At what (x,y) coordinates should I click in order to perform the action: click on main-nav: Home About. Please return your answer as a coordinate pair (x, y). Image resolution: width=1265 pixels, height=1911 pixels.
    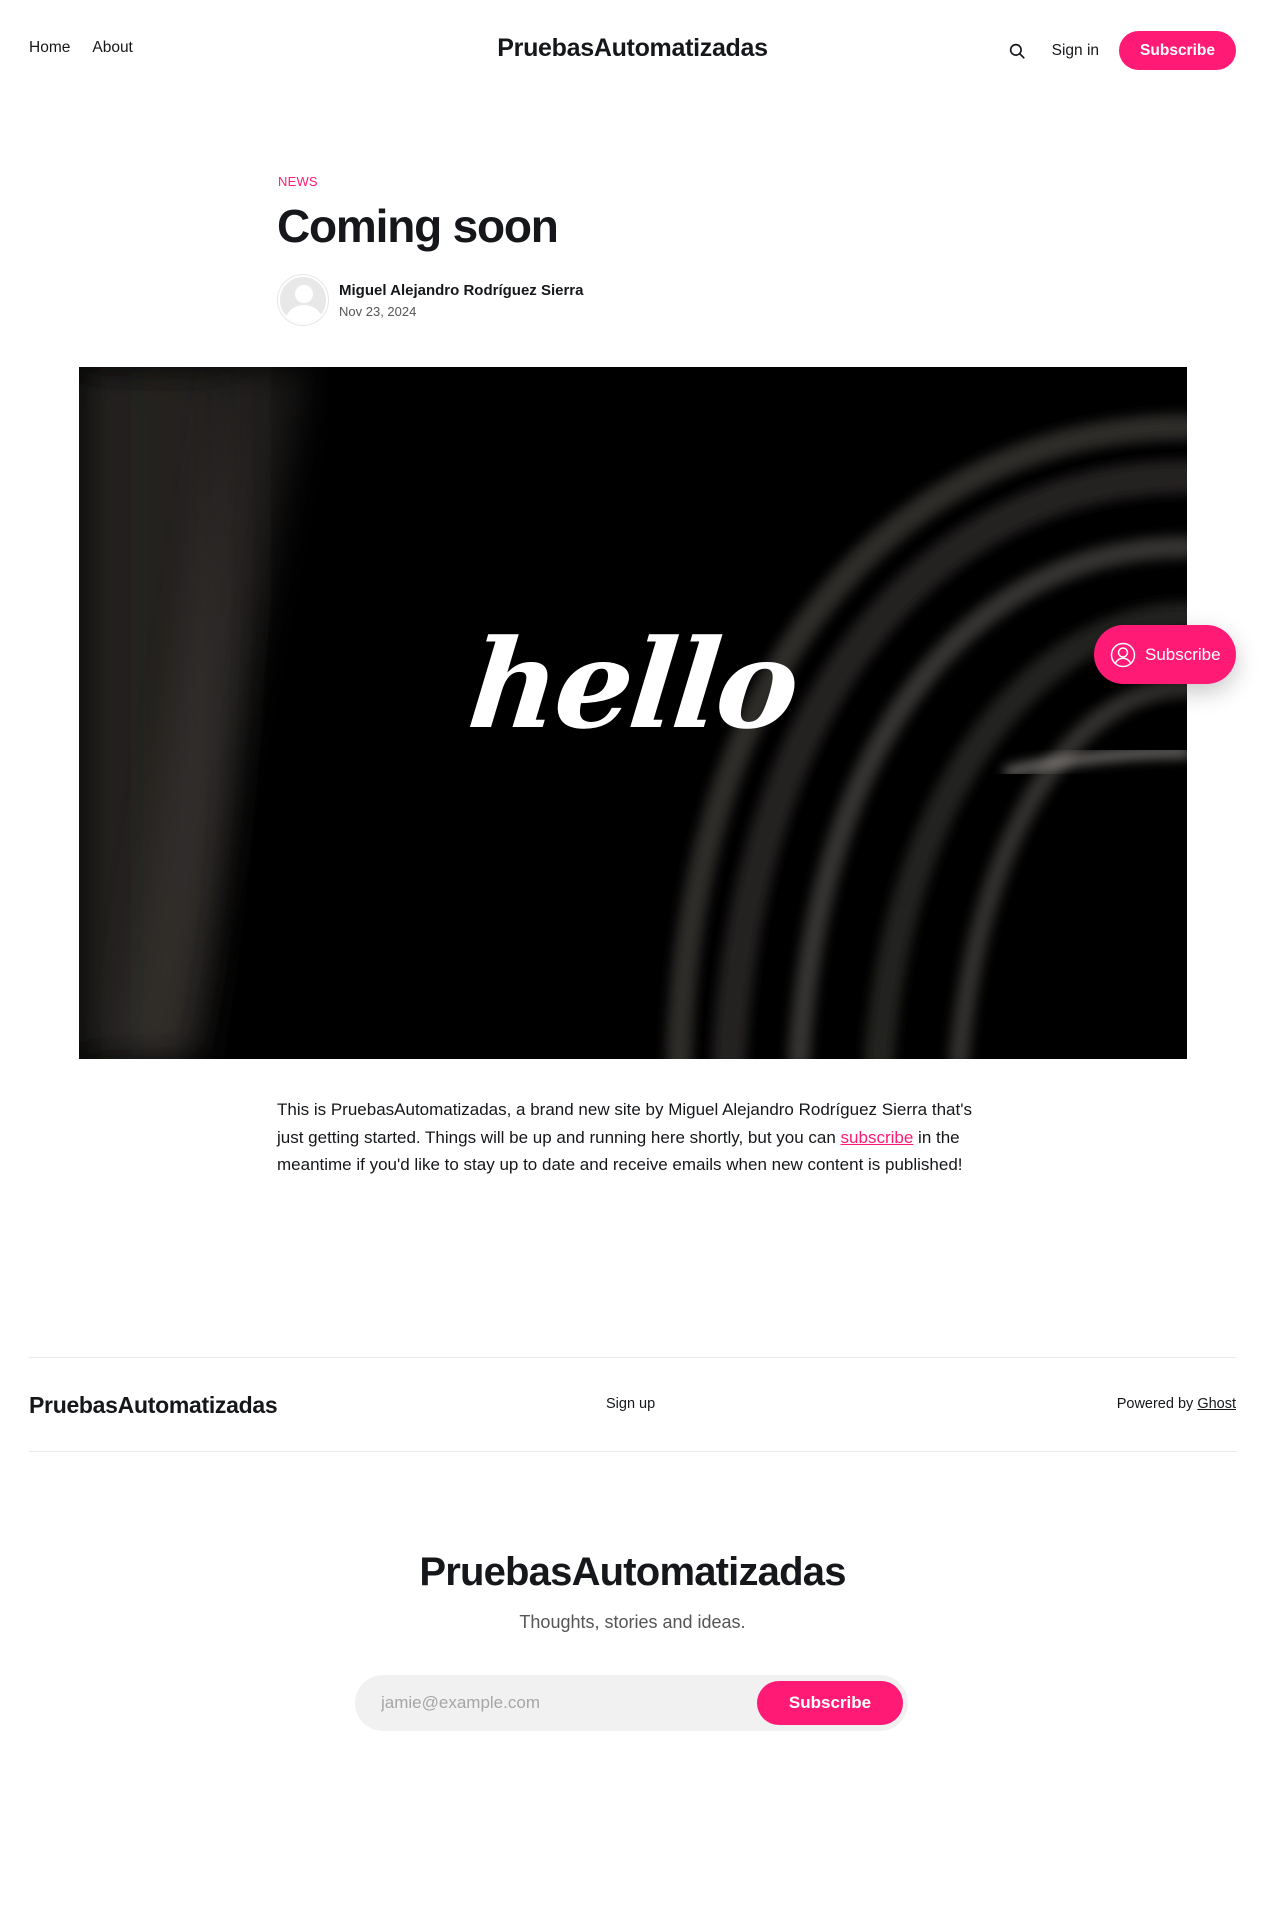
    Looking at the image, I should click on (81, 48).